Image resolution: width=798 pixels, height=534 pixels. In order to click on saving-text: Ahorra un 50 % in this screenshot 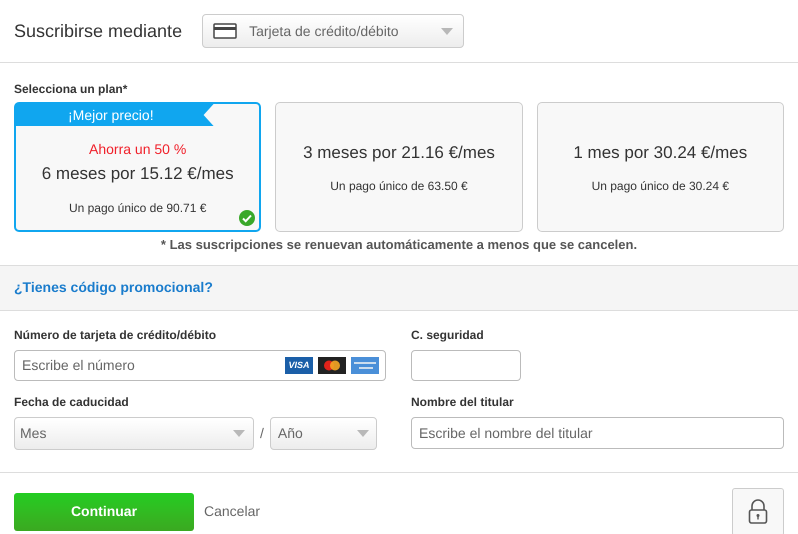, I will do `click(137, 150)`.